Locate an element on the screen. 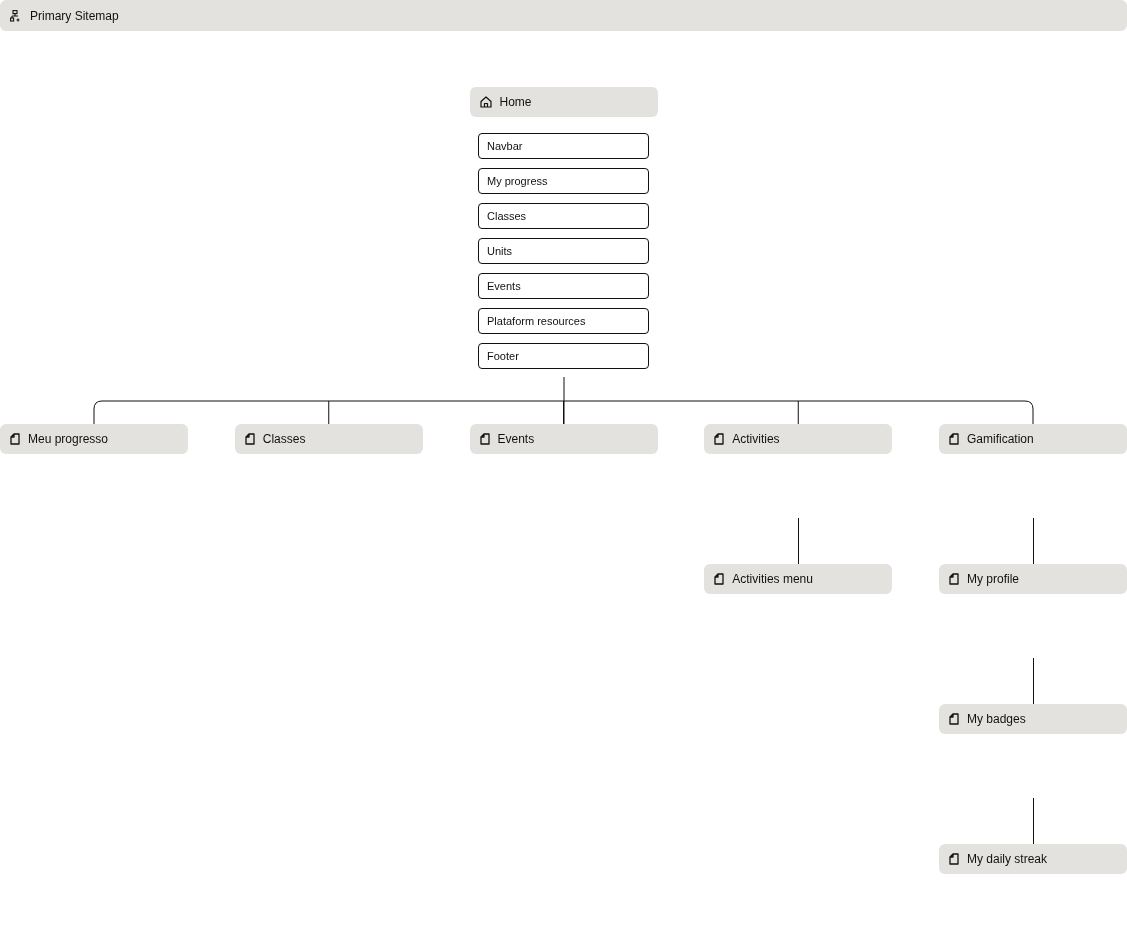 This screenshot has height=941, width=1127. page-node: Activities menu is located at coordinates (798, 579).